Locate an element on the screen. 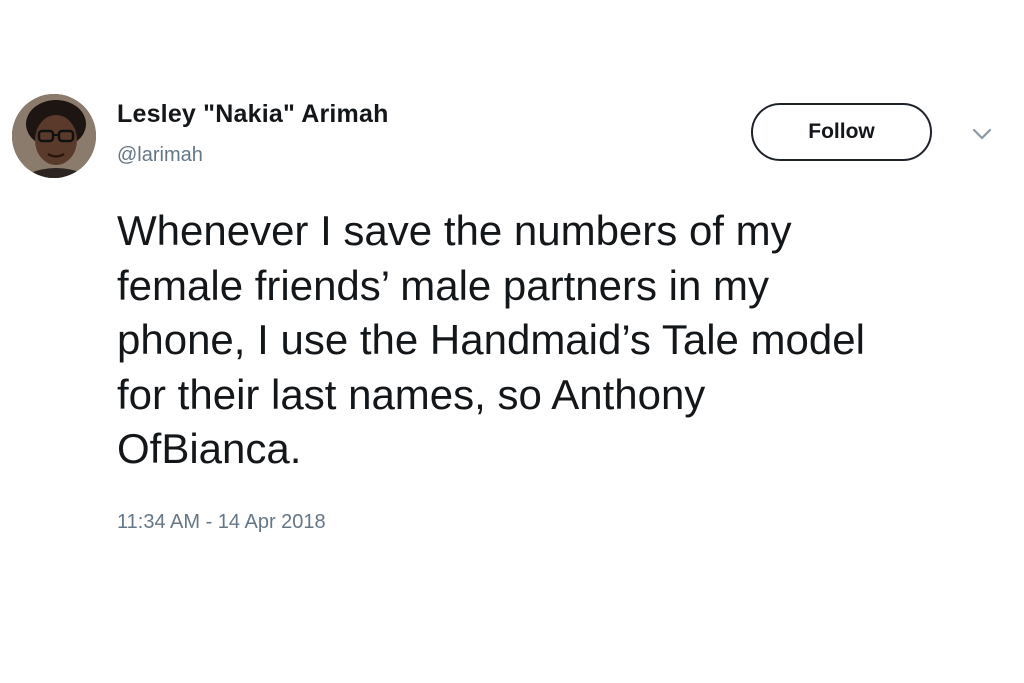 Image resolution: width=1024 pixels, height=683 pixels. avatar-photo is located at coordinates (54, 136).